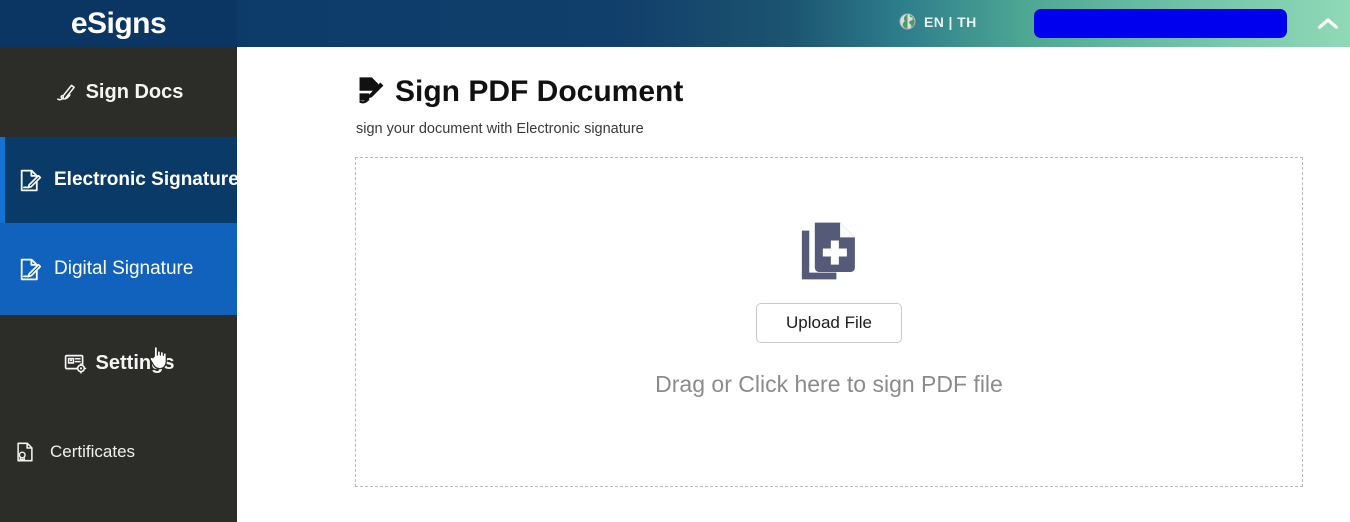 This screenshot has width=1350, height=522. What do you see at coordinates (134, 91) in the screenshot?
I see `sidebar-item-label: Sign Docs` at bounding box center [134, 91].